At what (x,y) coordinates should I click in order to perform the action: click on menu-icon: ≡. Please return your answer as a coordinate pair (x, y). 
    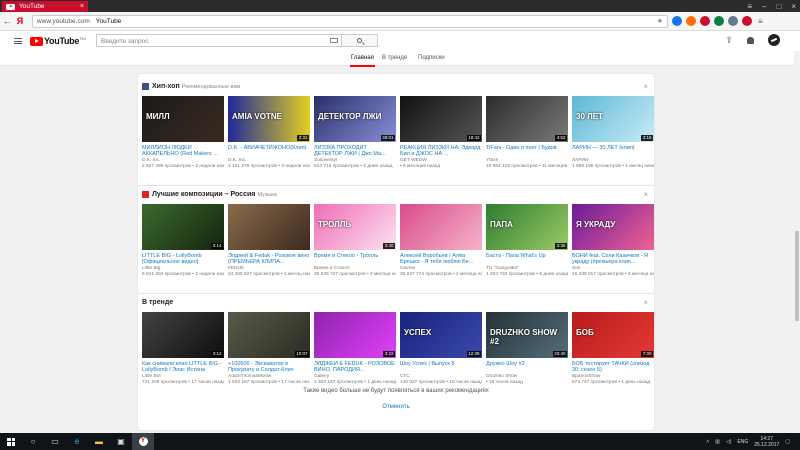
    Looking at the image, I should click on (749, 6).